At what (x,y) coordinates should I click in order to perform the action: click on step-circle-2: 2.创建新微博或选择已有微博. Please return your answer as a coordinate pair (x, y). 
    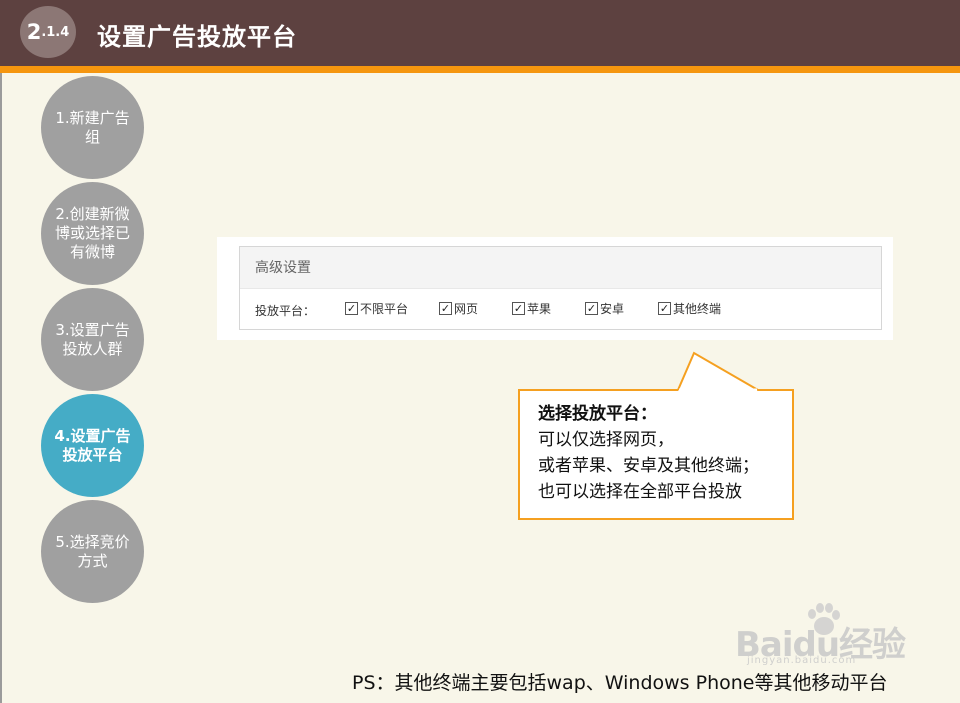
    Looking at the image, I should click on (92, 233).